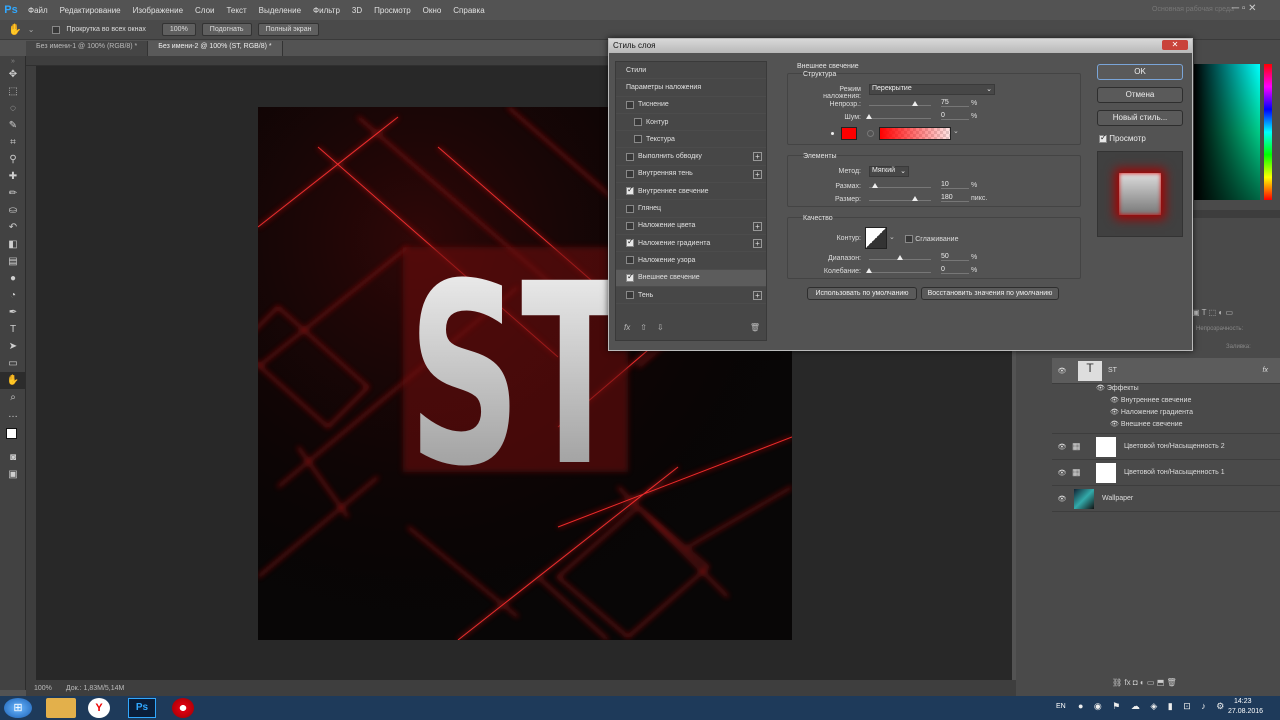  Describe the element at coordinates (869, 270) in the screenshot. I see `jitter-thumb` at that location.